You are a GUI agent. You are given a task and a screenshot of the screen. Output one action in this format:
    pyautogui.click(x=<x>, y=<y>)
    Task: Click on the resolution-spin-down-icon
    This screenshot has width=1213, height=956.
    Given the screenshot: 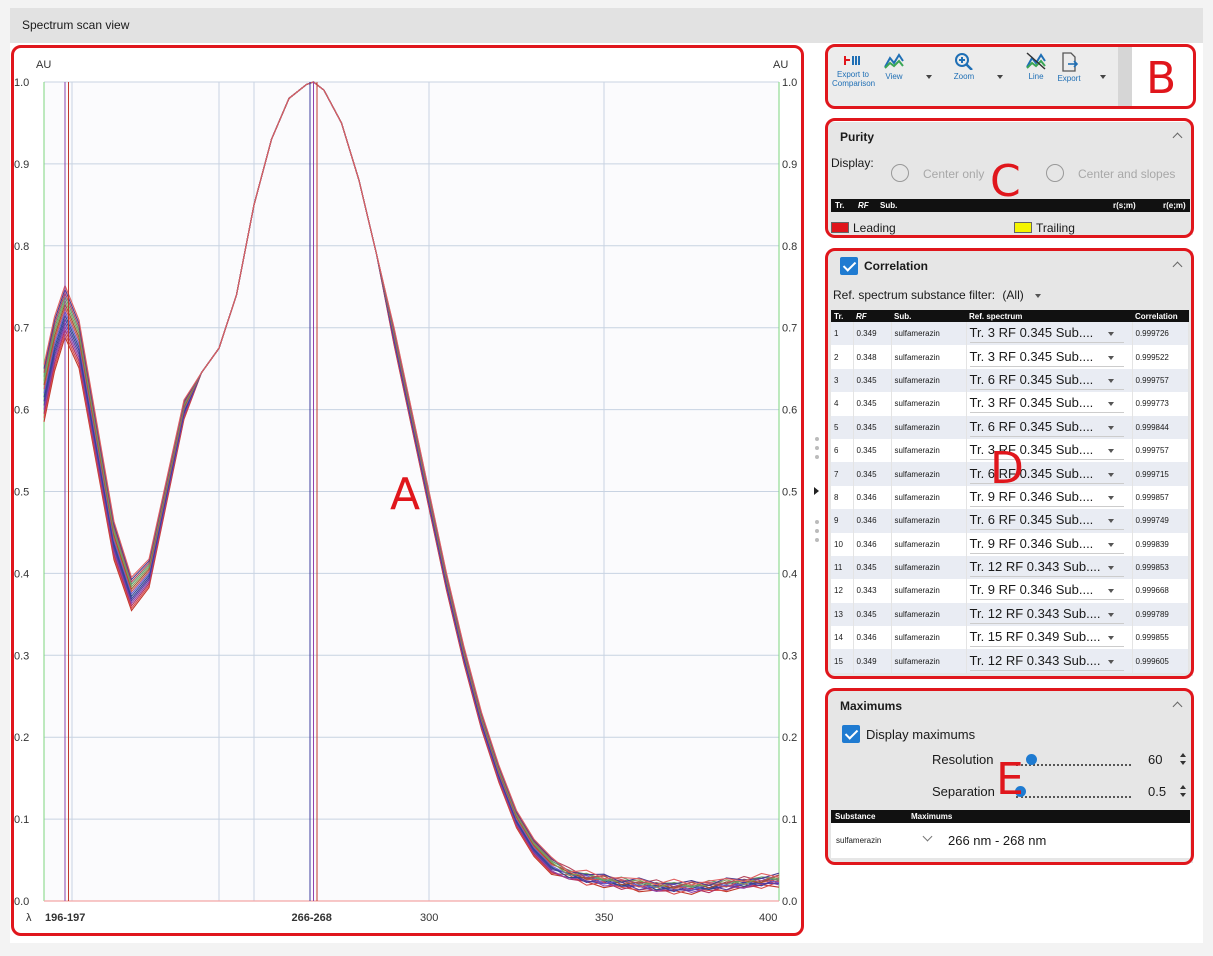 What is the action you would take?
    pyautogui.click(x=1183, y=763)
    